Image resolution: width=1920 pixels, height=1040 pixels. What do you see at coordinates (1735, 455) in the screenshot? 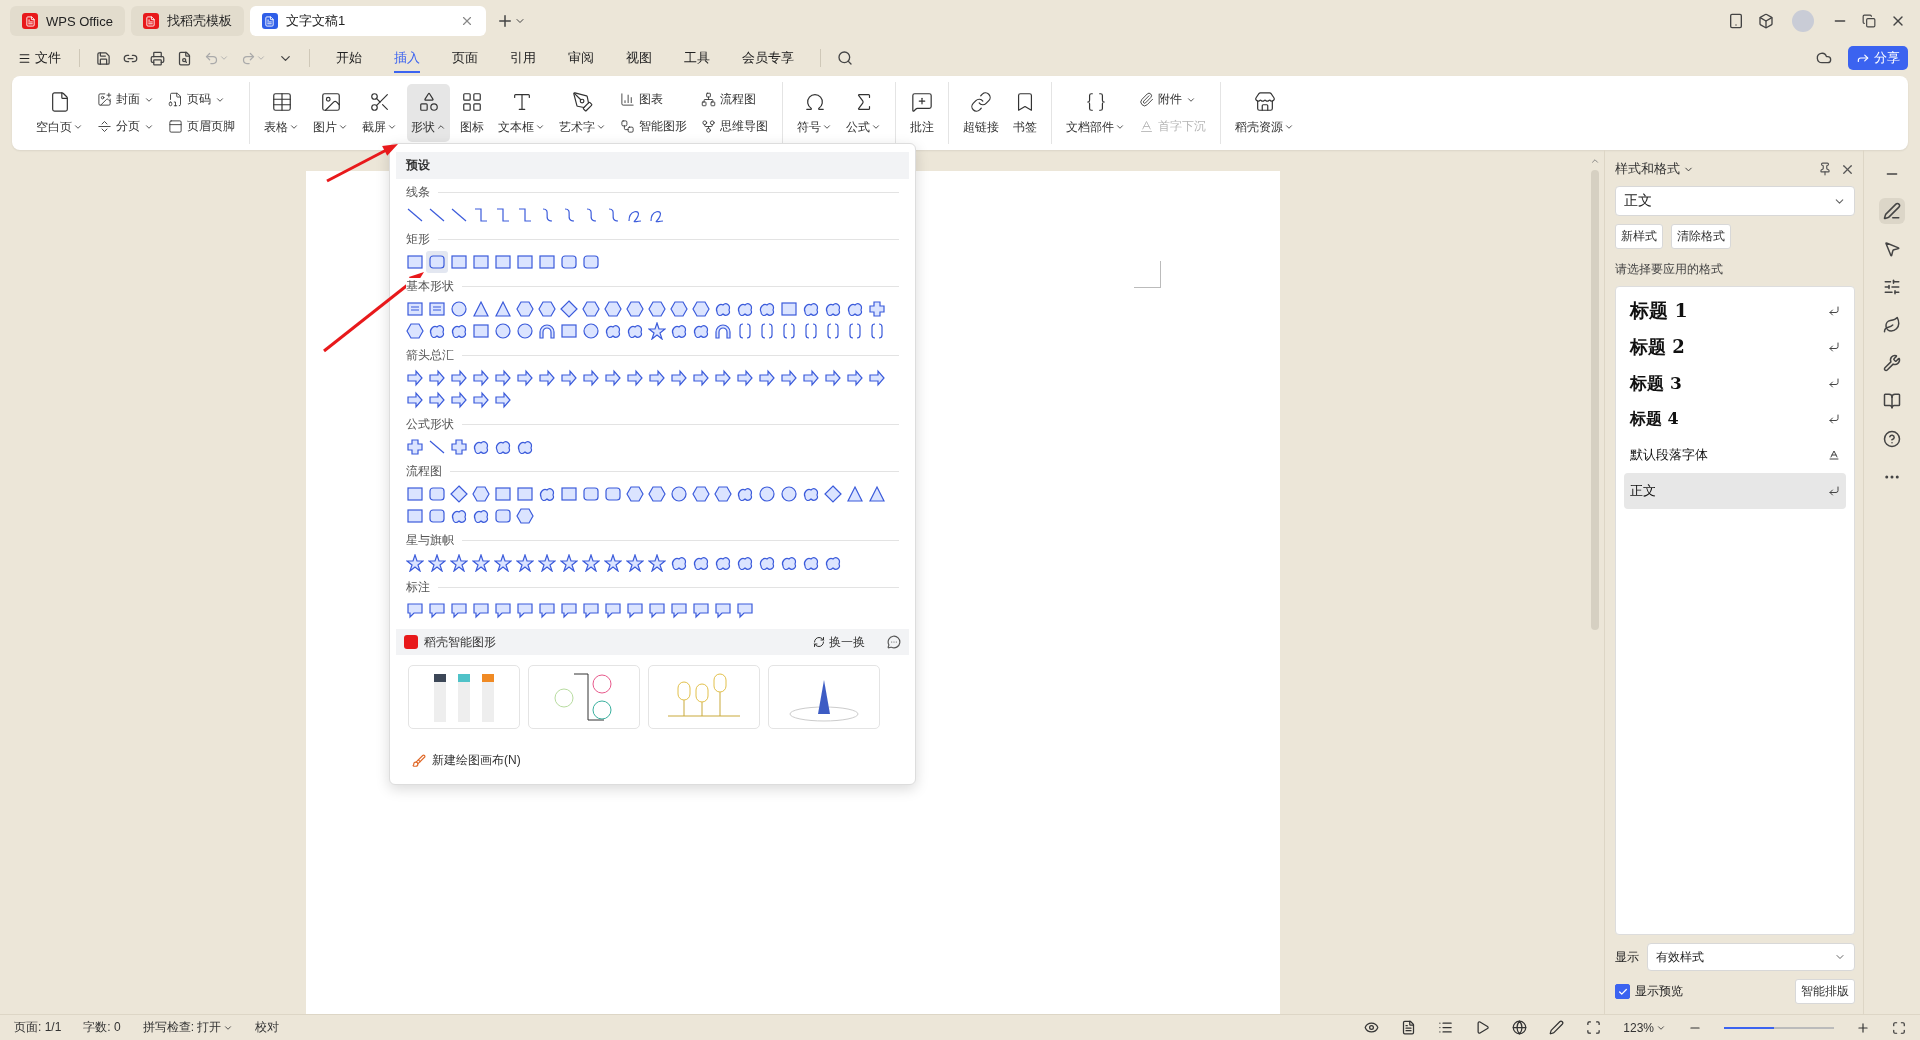
I see `style-item: 默认段落字体` at bounding box center [1735, 455].